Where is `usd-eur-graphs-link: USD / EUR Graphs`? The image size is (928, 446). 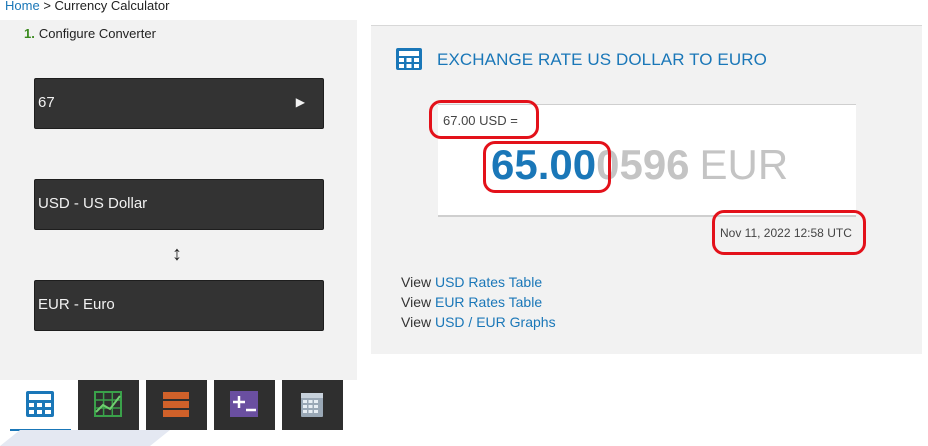
usd-eur-graphs-link: USD / EUR Graphs is located at coordinates (495, 322).